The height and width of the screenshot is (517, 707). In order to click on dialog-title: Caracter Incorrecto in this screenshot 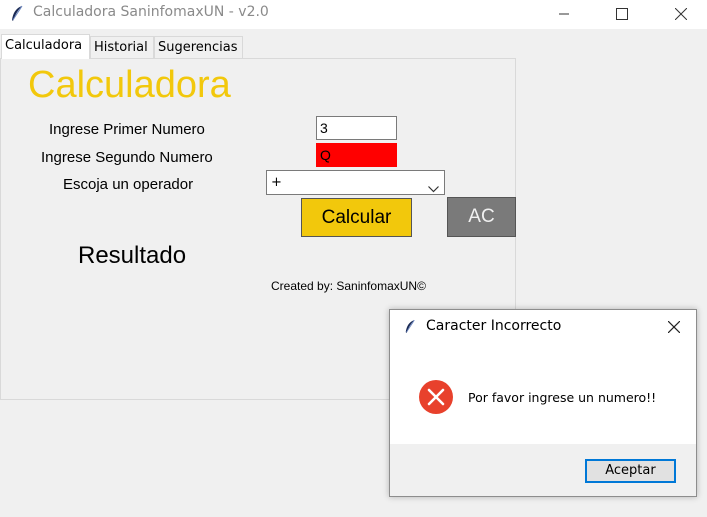, I will do `click(494, 326)`.